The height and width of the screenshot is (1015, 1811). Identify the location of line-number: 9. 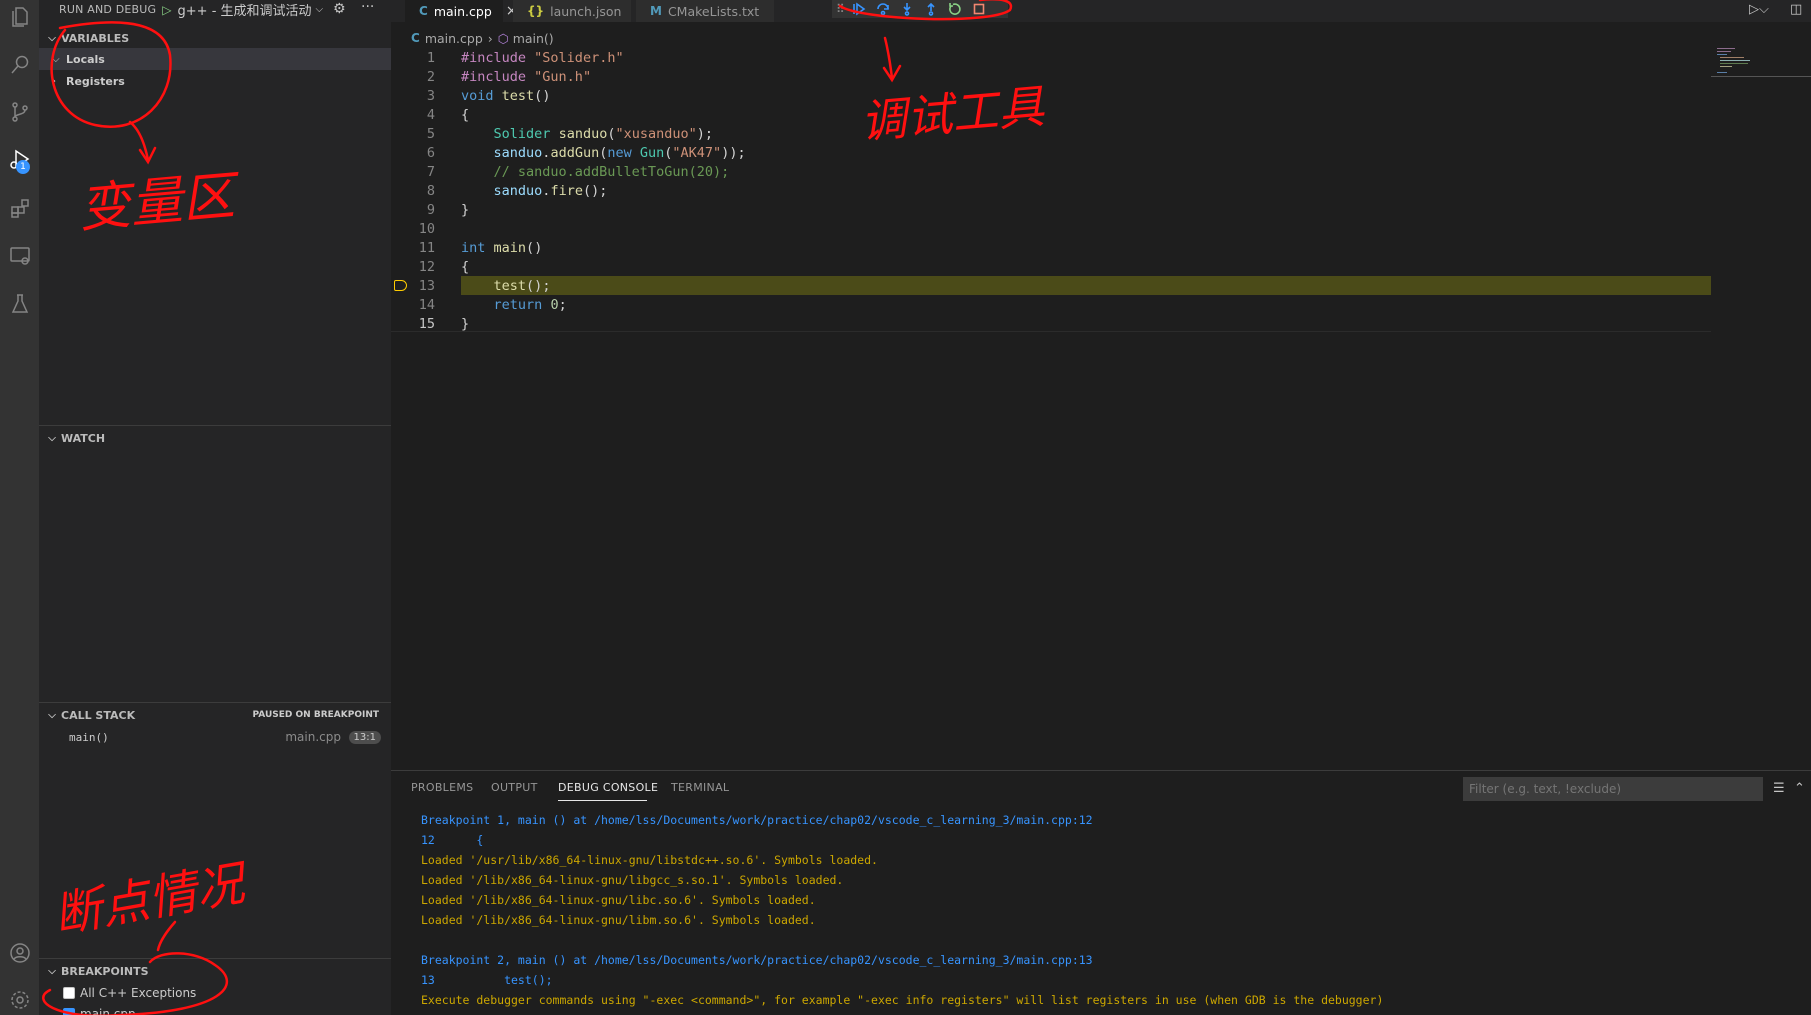
(413, 210).